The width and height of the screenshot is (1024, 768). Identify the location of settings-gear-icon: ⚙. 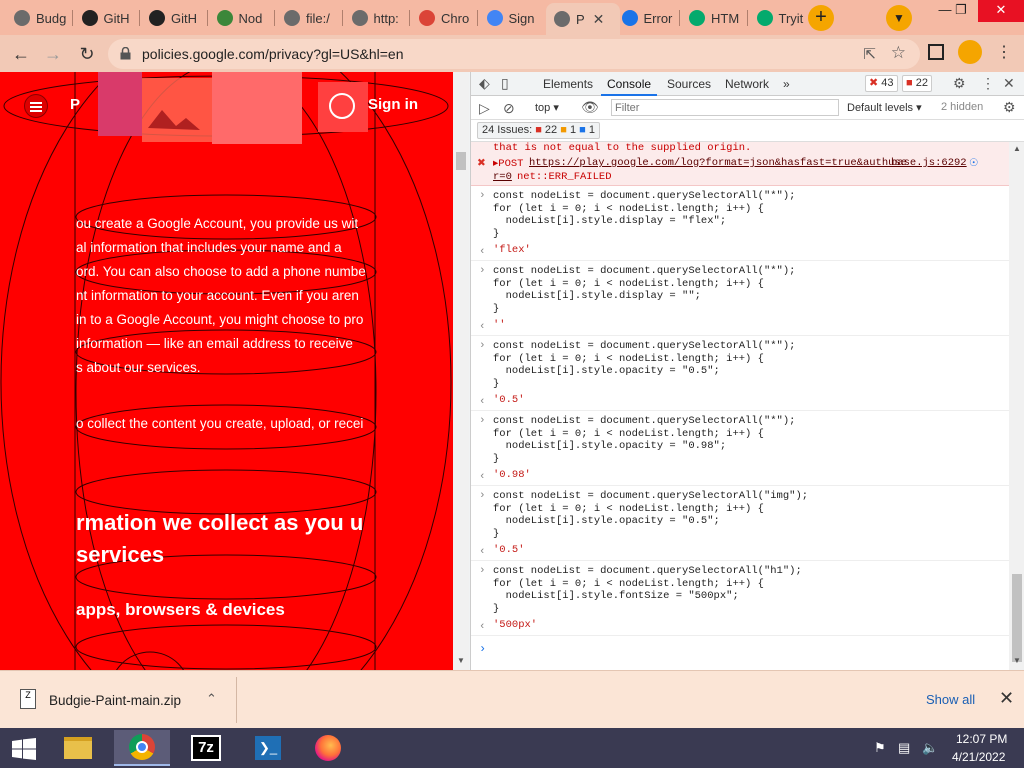
(959, 83).